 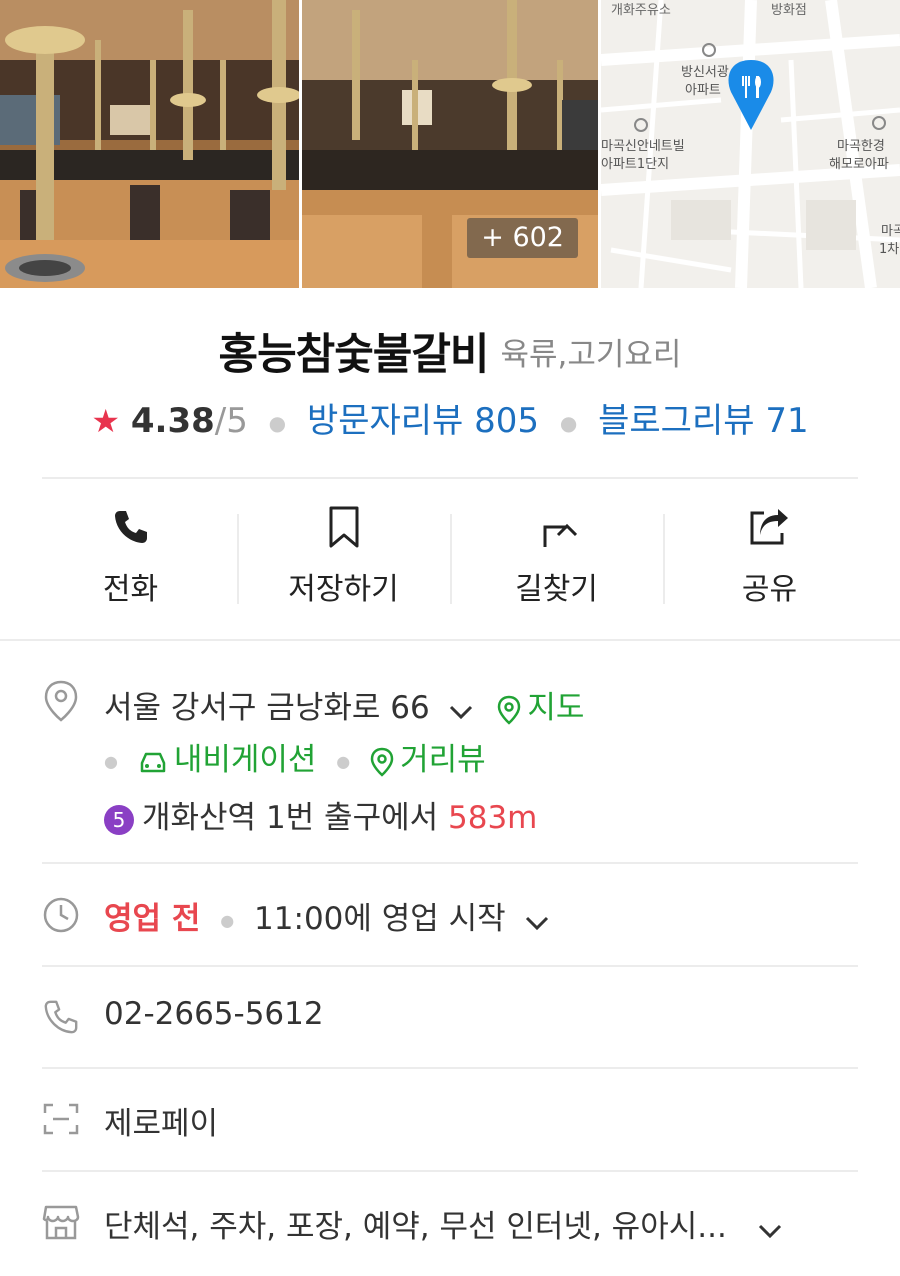 What do you see at coordinates (61, 1222) in the screenshot?
I see `store-icon` at bounding box center [61, 1222].